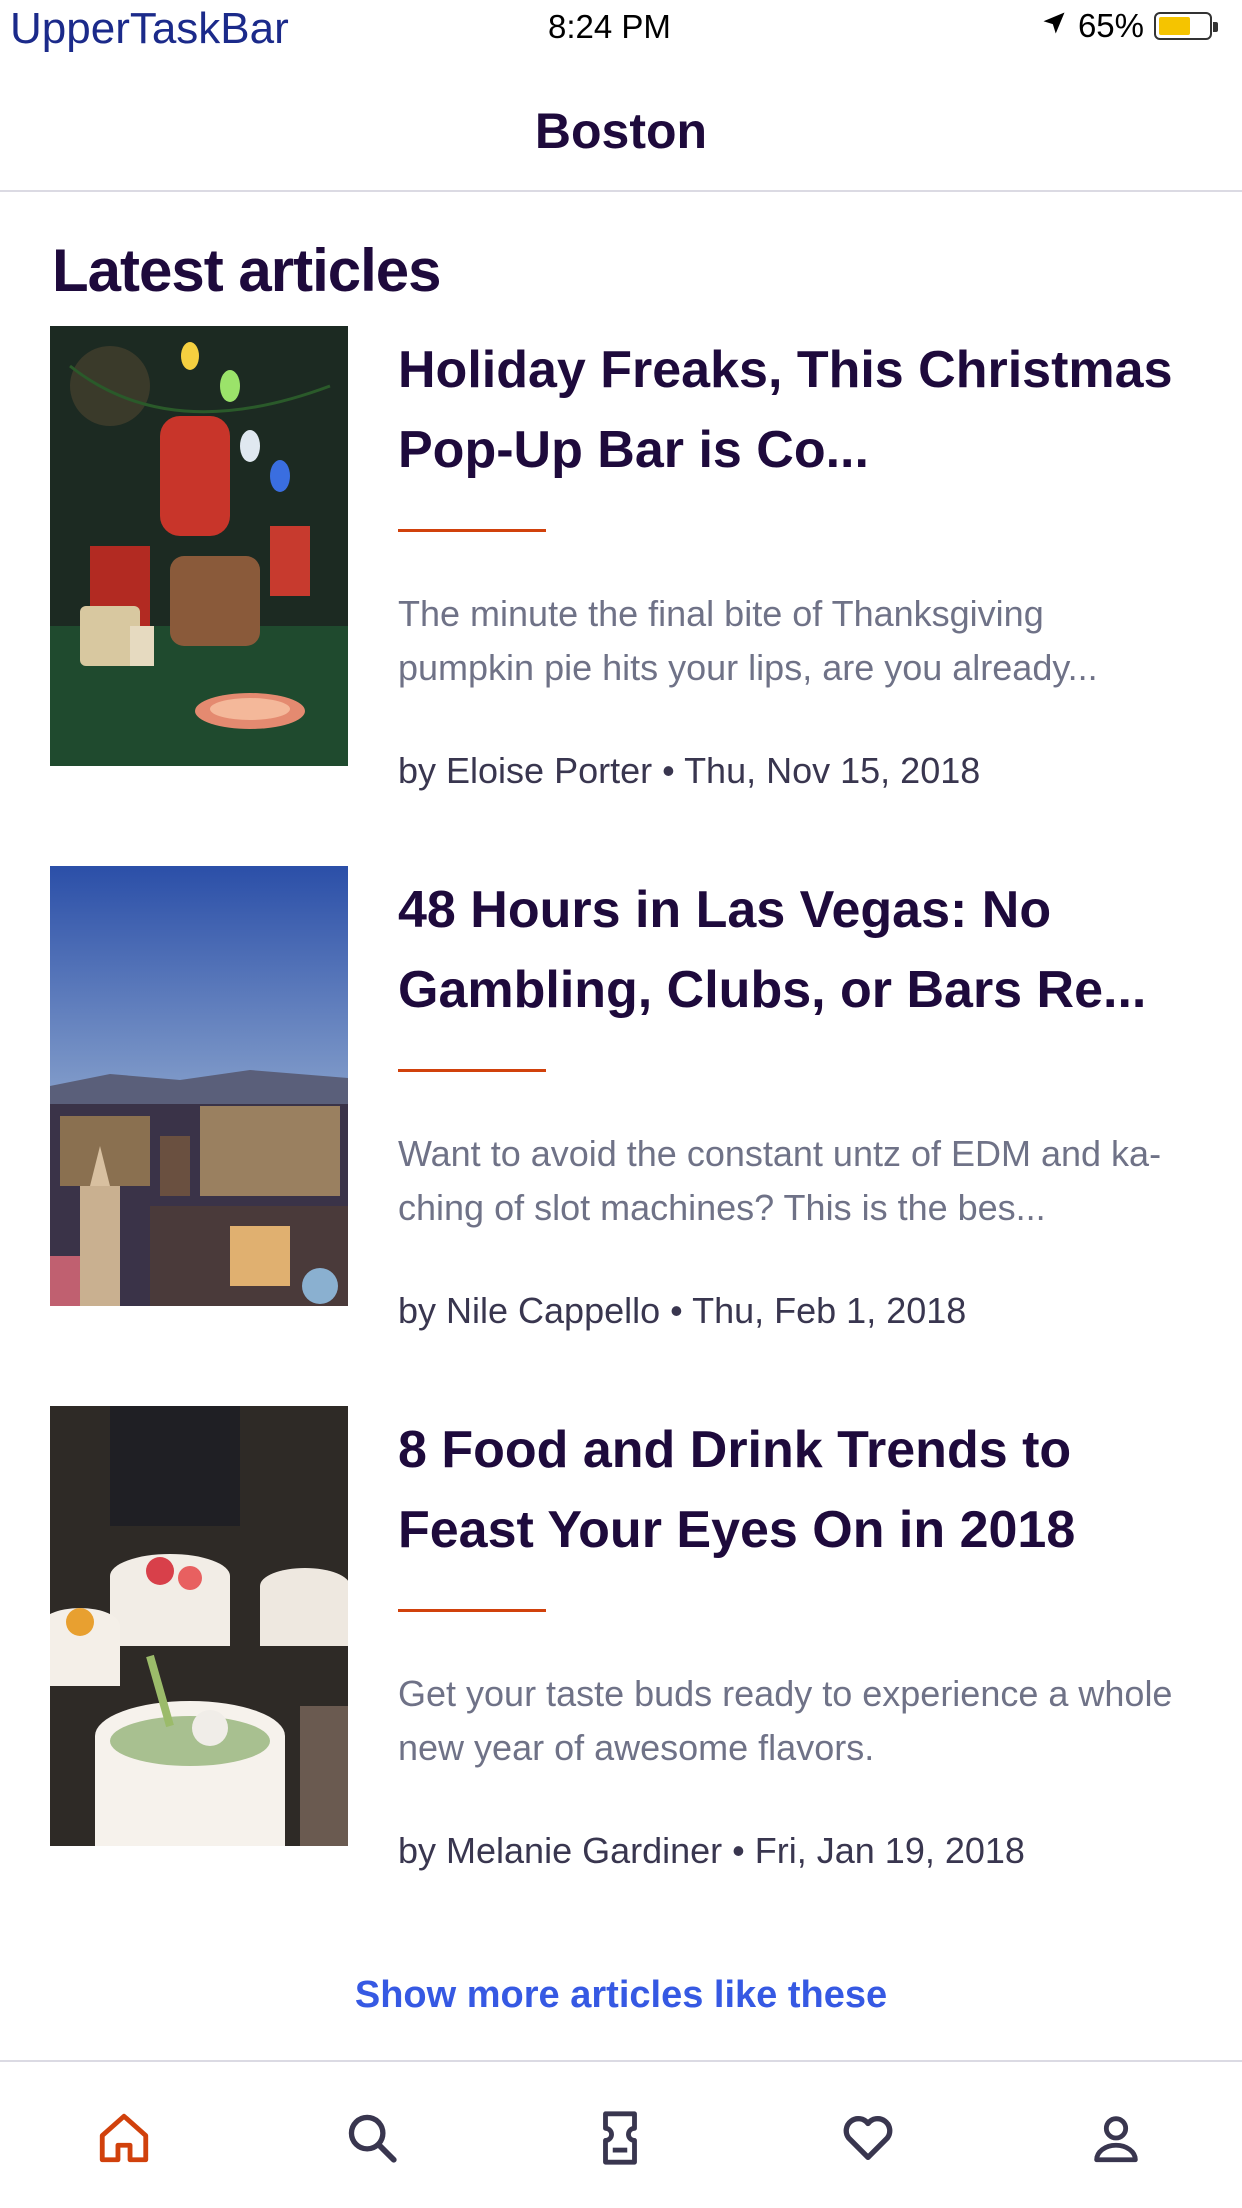  What do you see at coordinates (621, 191) in the screenshot?
I see `header-divider` at bounding box center [621, 191].